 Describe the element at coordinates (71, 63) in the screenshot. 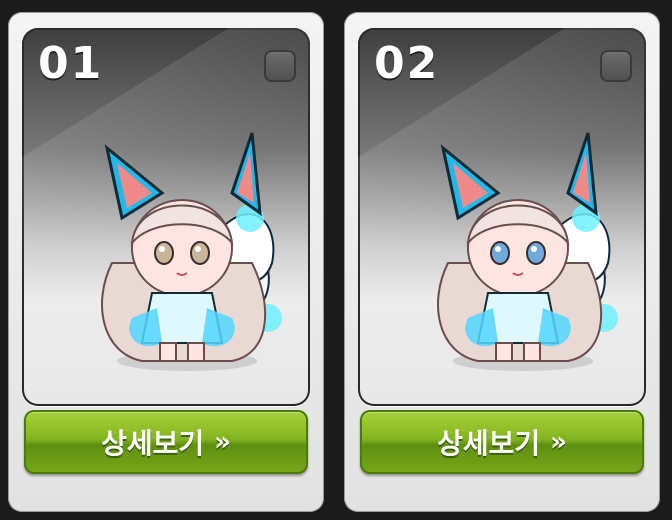

I see `card-number: 01` at that location.